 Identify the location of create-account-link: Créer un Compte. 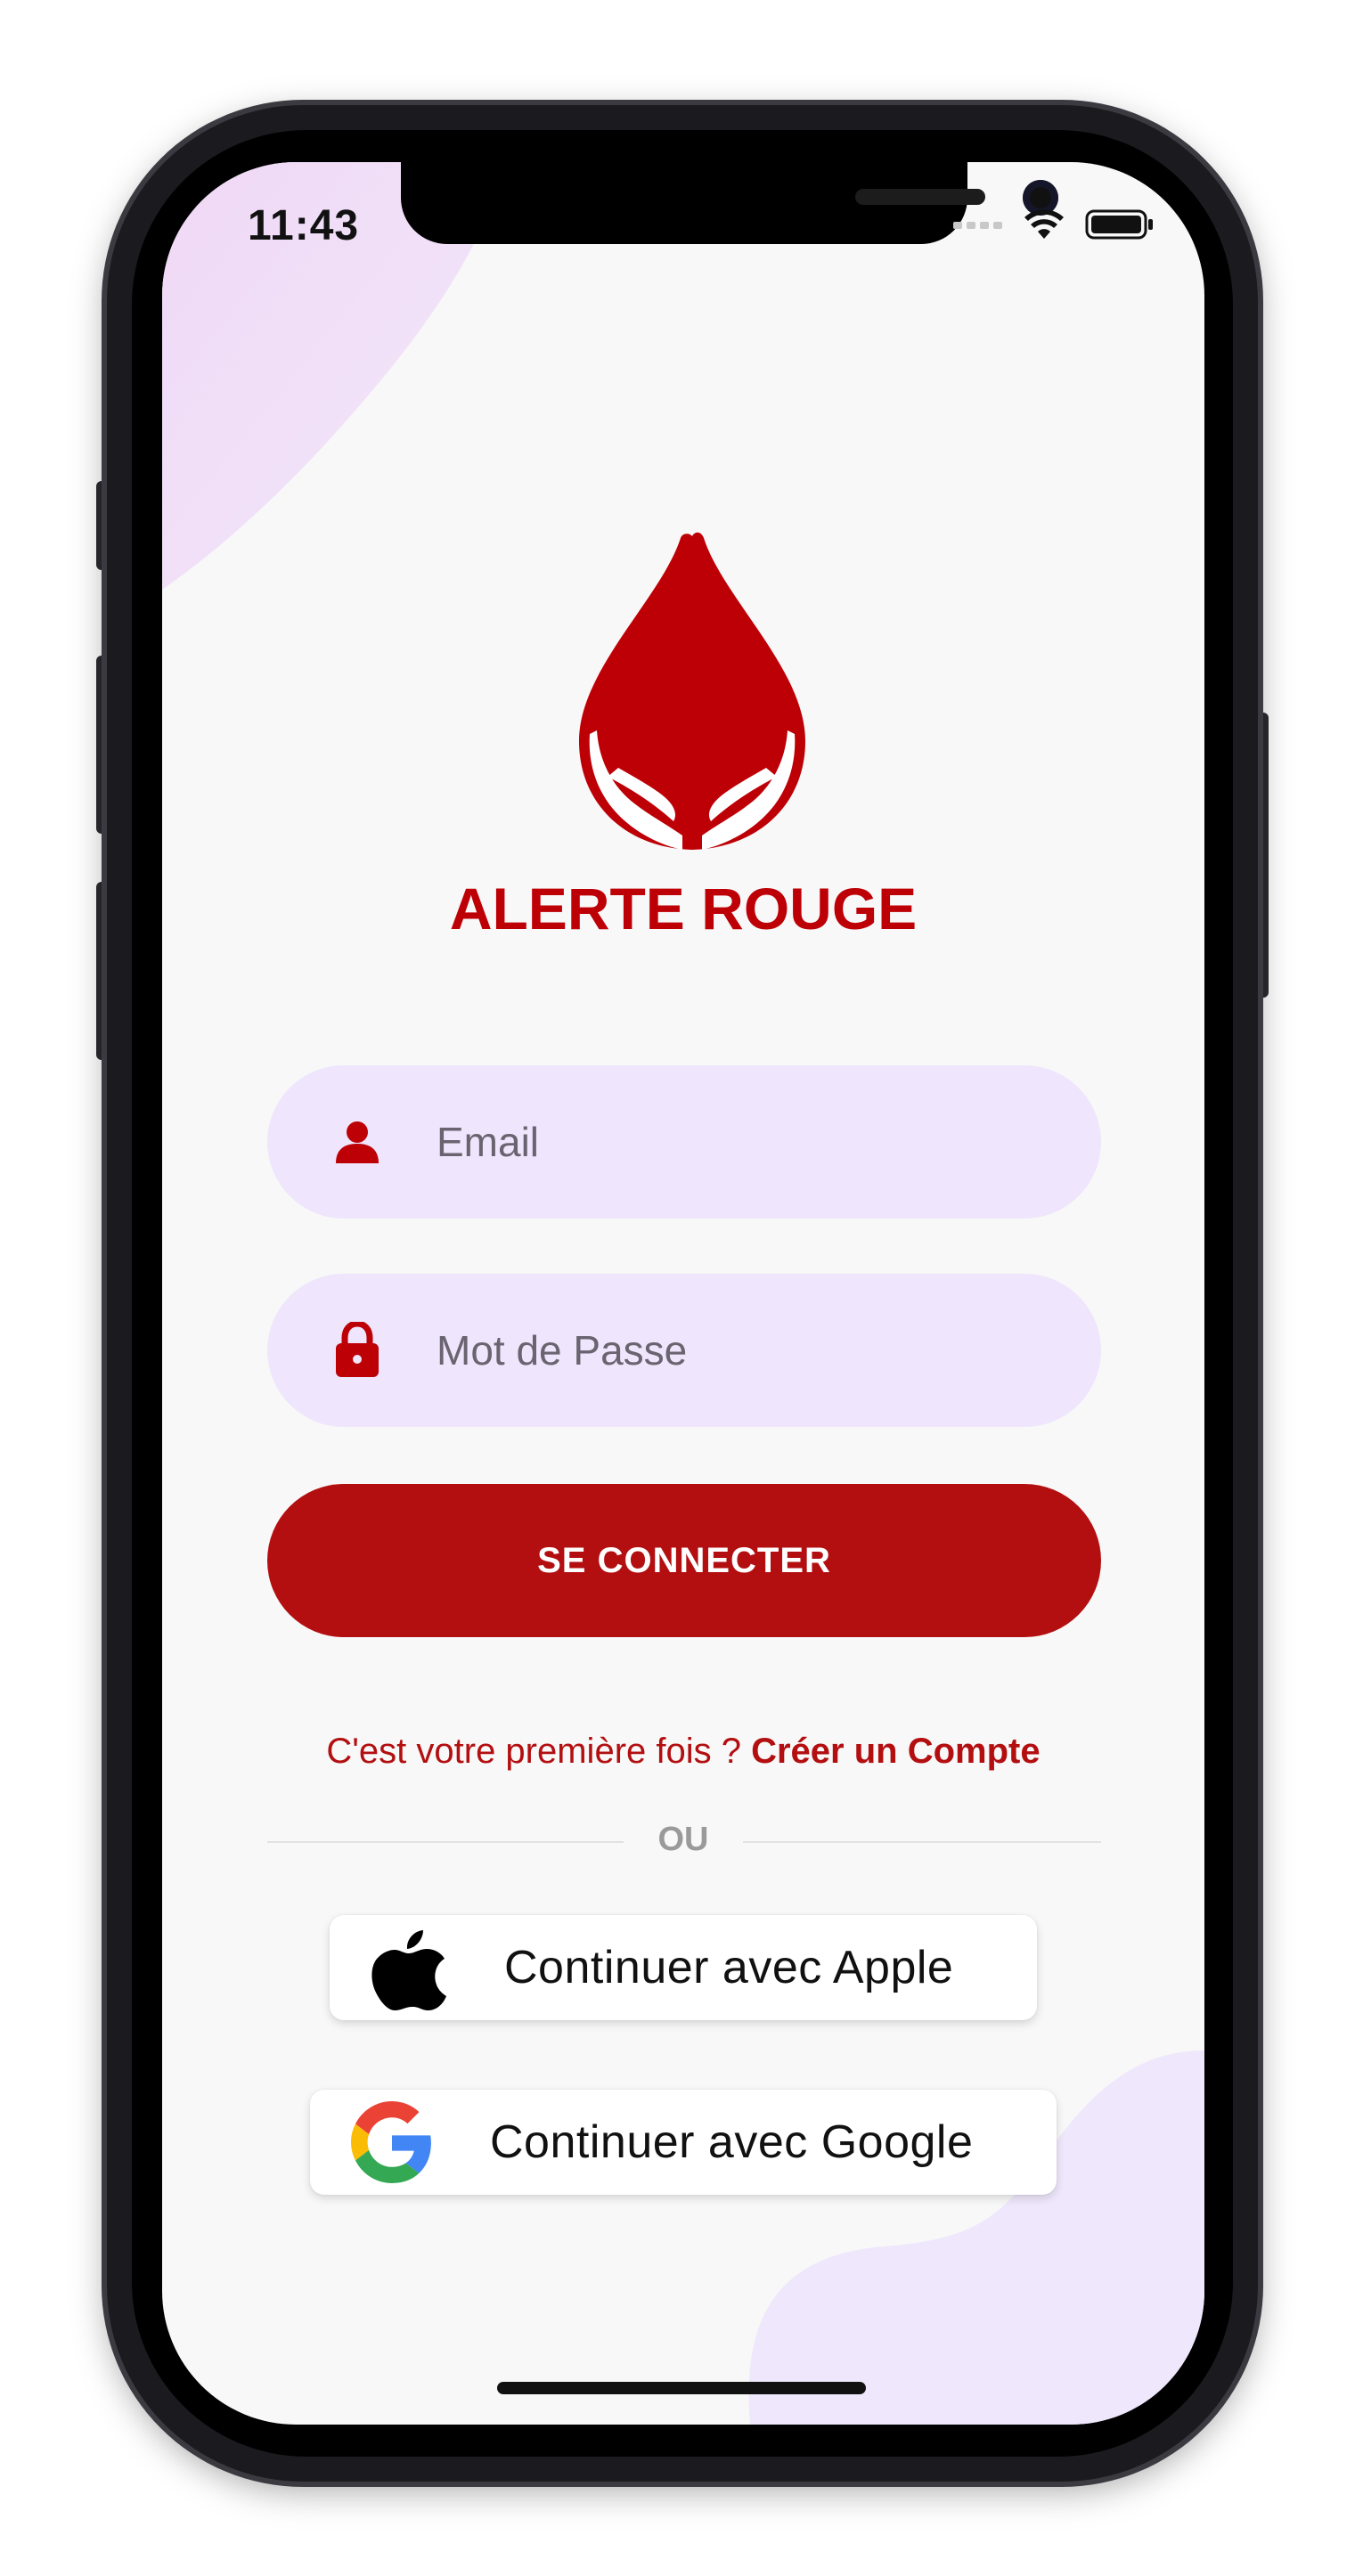
(896, 1752).